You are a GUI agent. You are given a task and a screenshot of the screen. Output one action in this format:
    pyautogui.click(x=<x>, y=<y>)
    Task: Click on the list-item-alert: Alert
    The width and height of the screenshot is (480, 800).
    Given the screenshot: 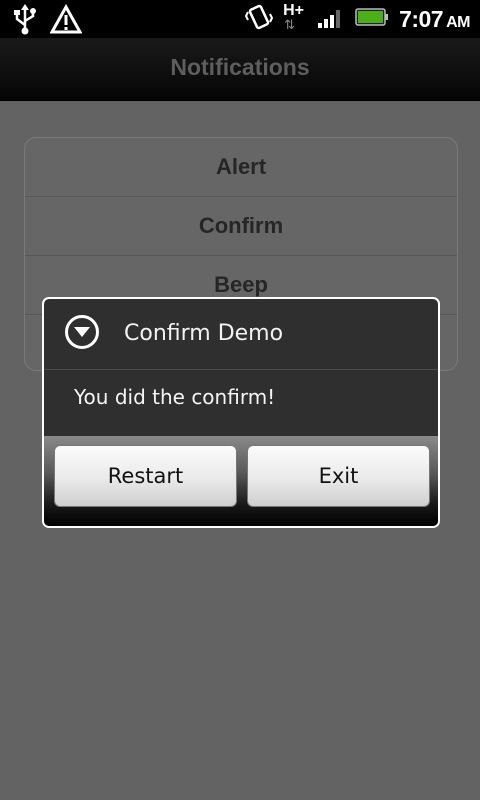 What is the action you would take?
    pyautogui.click(x=241, y=167)
    